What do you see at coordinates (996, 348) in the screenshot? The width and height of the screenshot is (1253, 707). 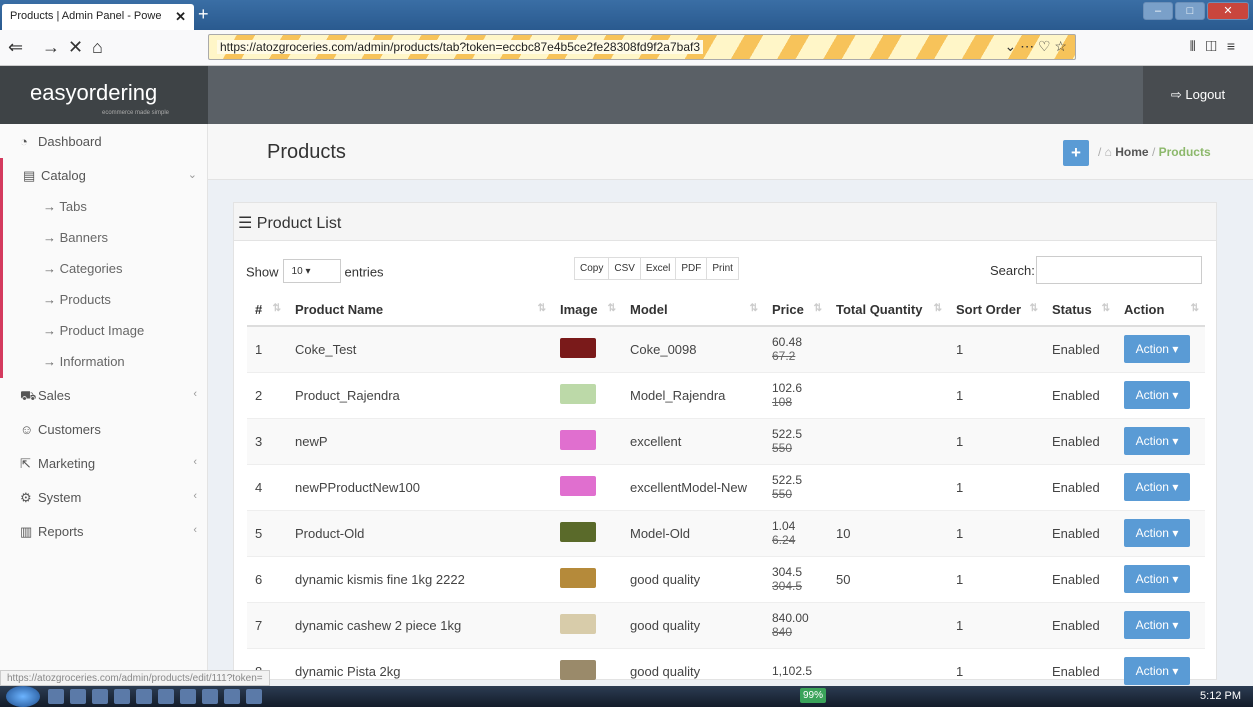 I see `cell-sort-order: 1` at bounding box center [996, 348].